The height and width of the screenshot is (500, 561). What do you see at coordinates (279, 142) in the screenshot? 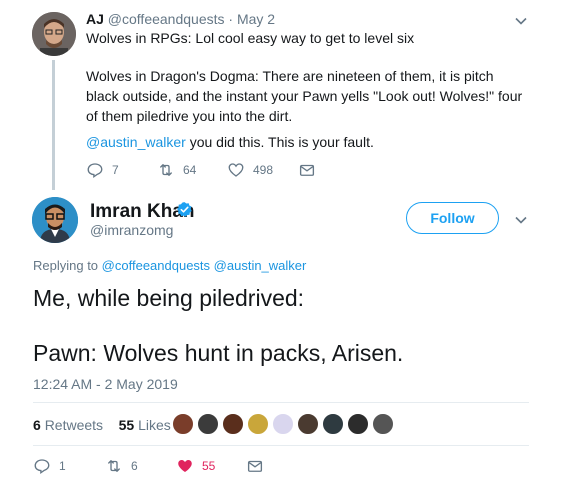
I see `tweet-text-rest: you did this. This is your fault.` at bounding box center [279, 142].